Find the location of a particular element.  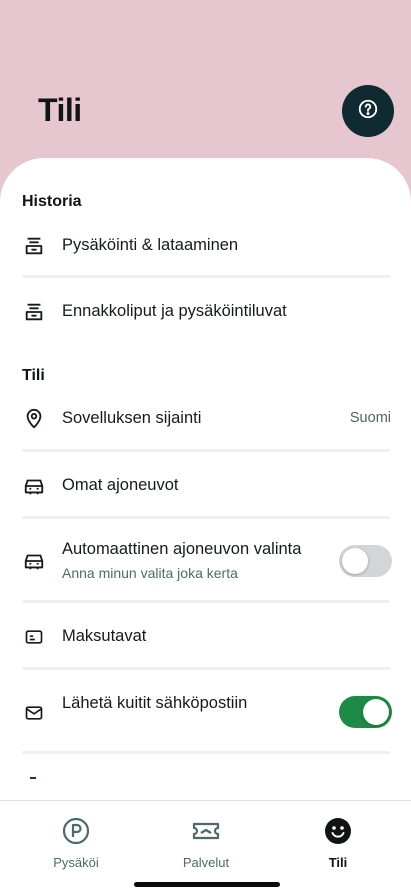

list-item-label: Sovelluksen sijainti is located at coordinates (132, 418).